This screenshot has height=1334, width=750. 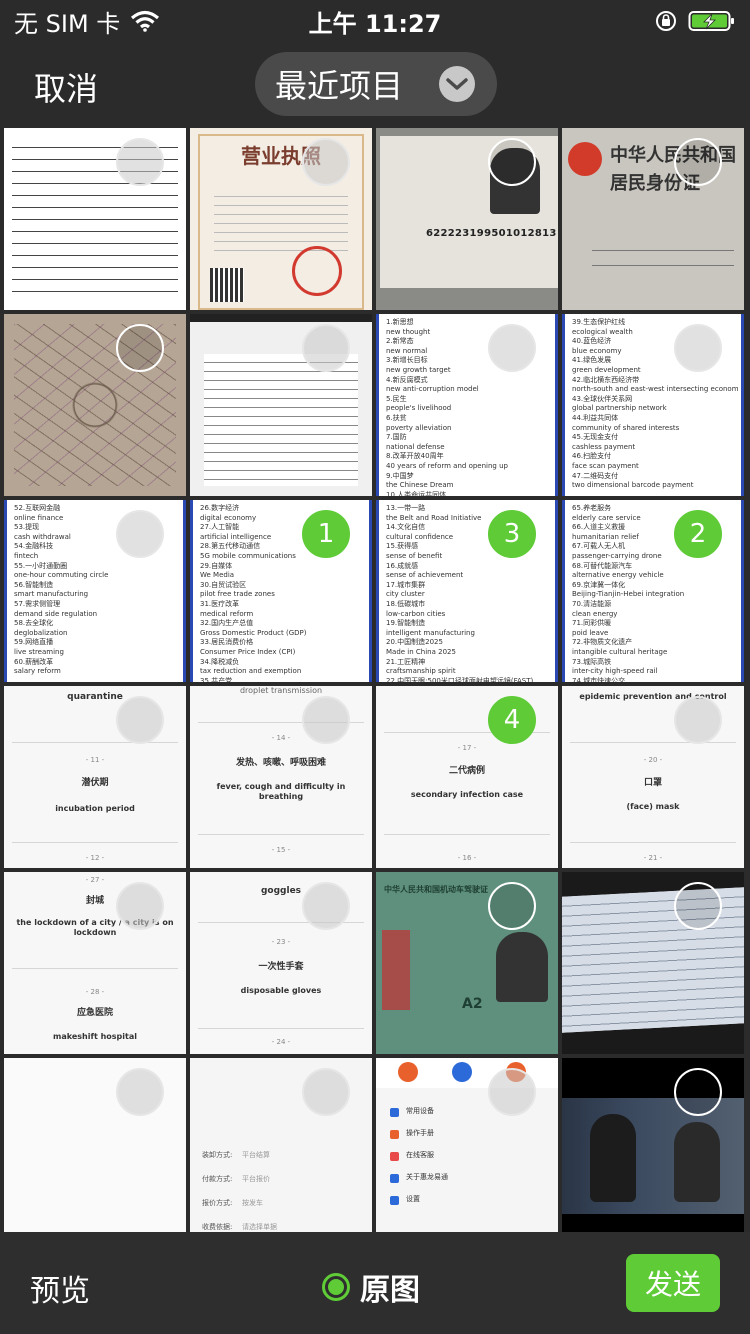 I want to click on table-header, so click(x=281, y=318).